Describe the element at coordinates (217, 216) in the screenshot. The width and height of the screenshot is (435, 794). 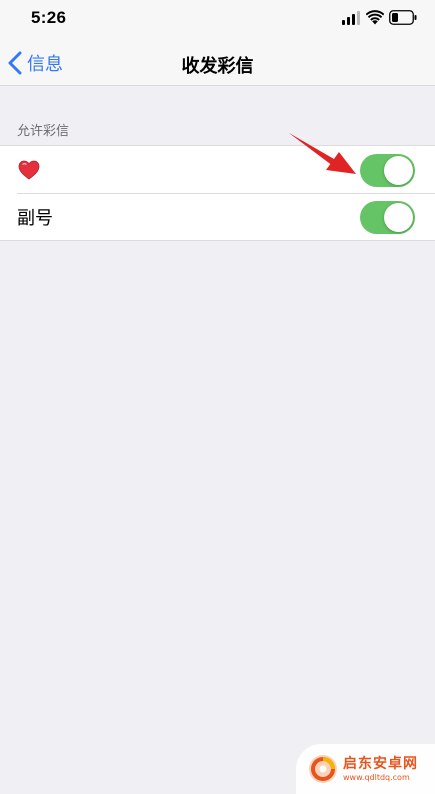
I see `settings-row-secondary-line: 副号` at that location.